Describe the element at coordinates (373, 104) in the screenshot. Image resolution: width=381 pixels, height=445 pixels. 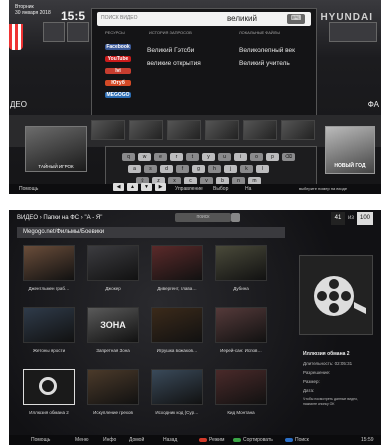
I see `category-label-right: ФА` at that location.